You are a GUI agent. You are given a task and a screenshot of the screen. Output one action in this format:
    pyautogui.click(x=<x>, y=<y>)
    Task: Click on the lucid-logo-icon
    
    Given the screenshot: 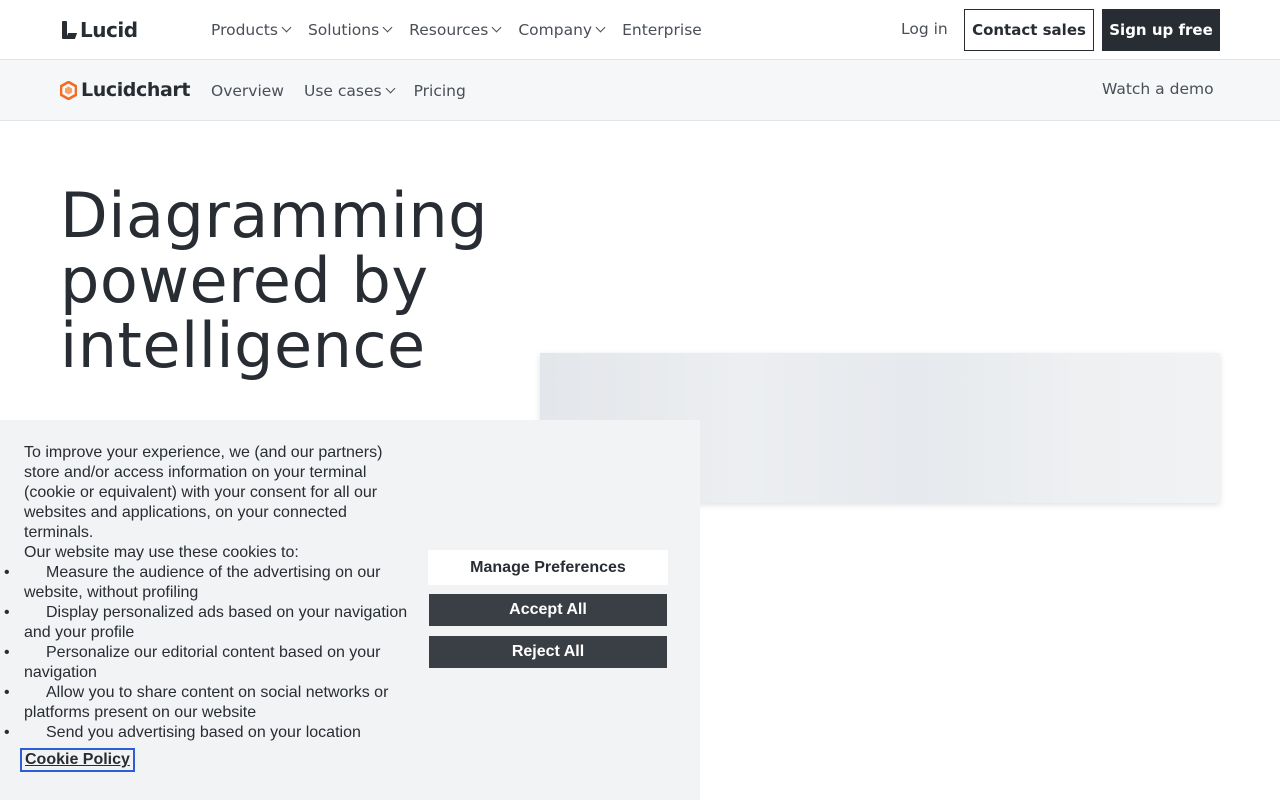 What is the action you would take?
    pyautogui.click(x=69, y=30)
    